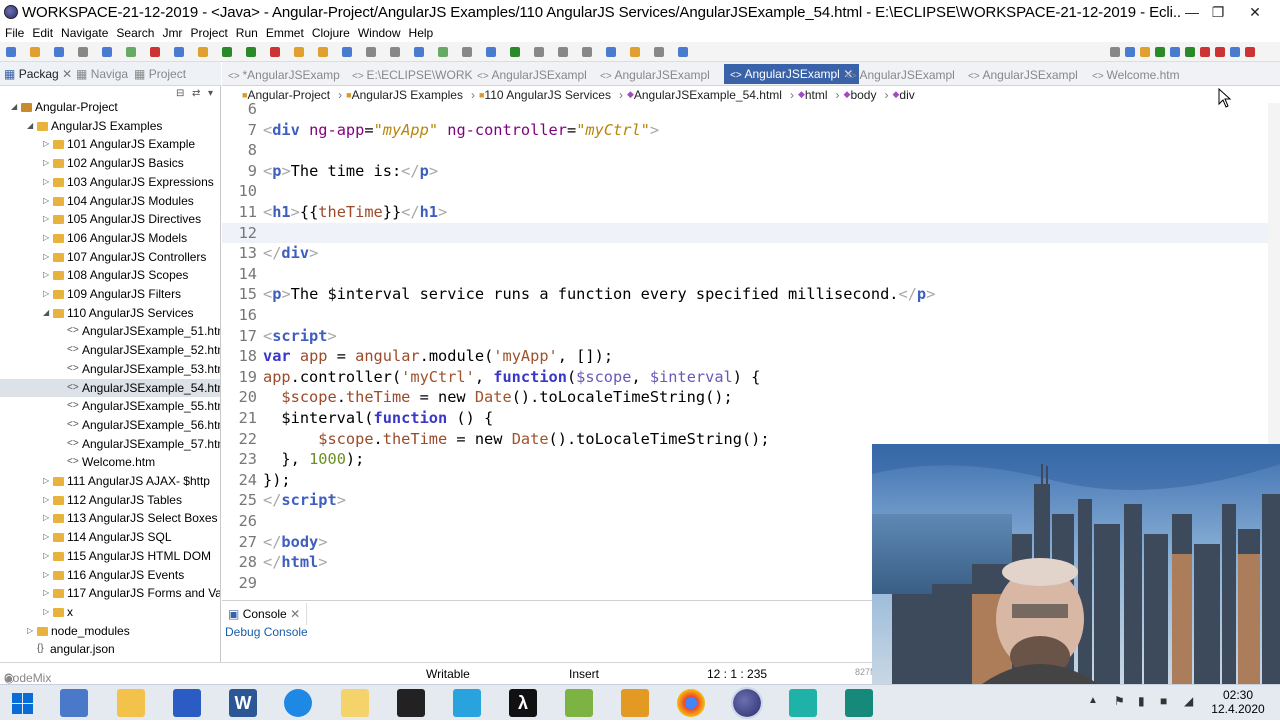  Describe the element at coordinates (110, 313) in the screenshot. I see `tree-item: ◢ 110 AngularJS Services` at that location.